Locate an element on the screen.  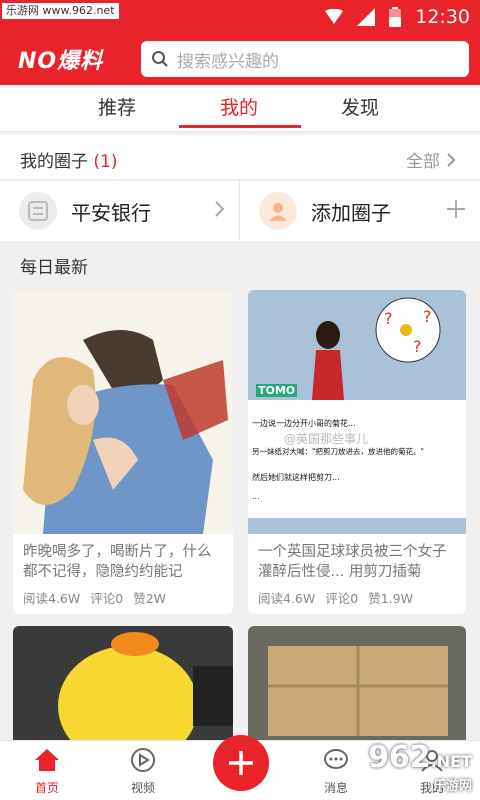
card-title: 一个英国足球球员被三个女子灌醉后性侵... 用剪刀插菊 is located at coordinates (352, 562).